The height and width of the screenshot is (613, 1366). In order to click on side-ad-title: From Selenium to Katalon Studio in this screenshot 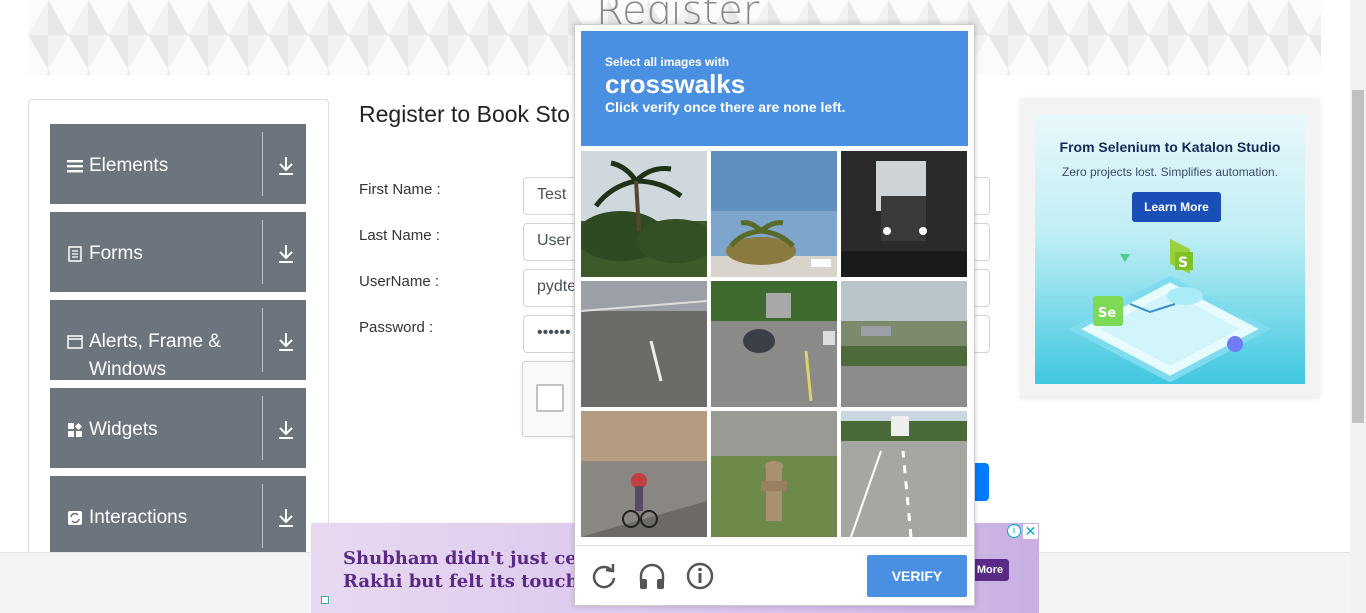, I will do `click(1170, 147)`.